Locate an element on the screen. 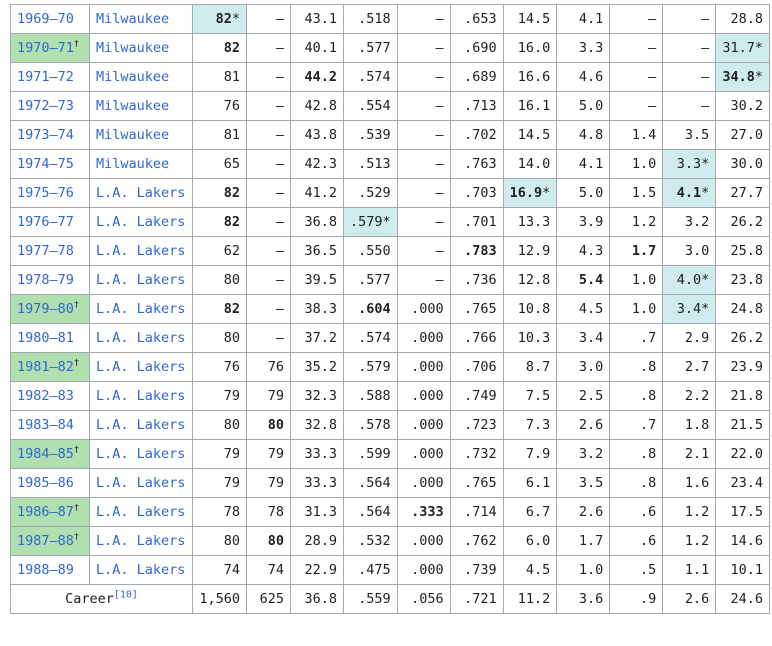 This screenshot has height=646, width=772. season-cell: 1979–80† is located at coordinates (50, 309).